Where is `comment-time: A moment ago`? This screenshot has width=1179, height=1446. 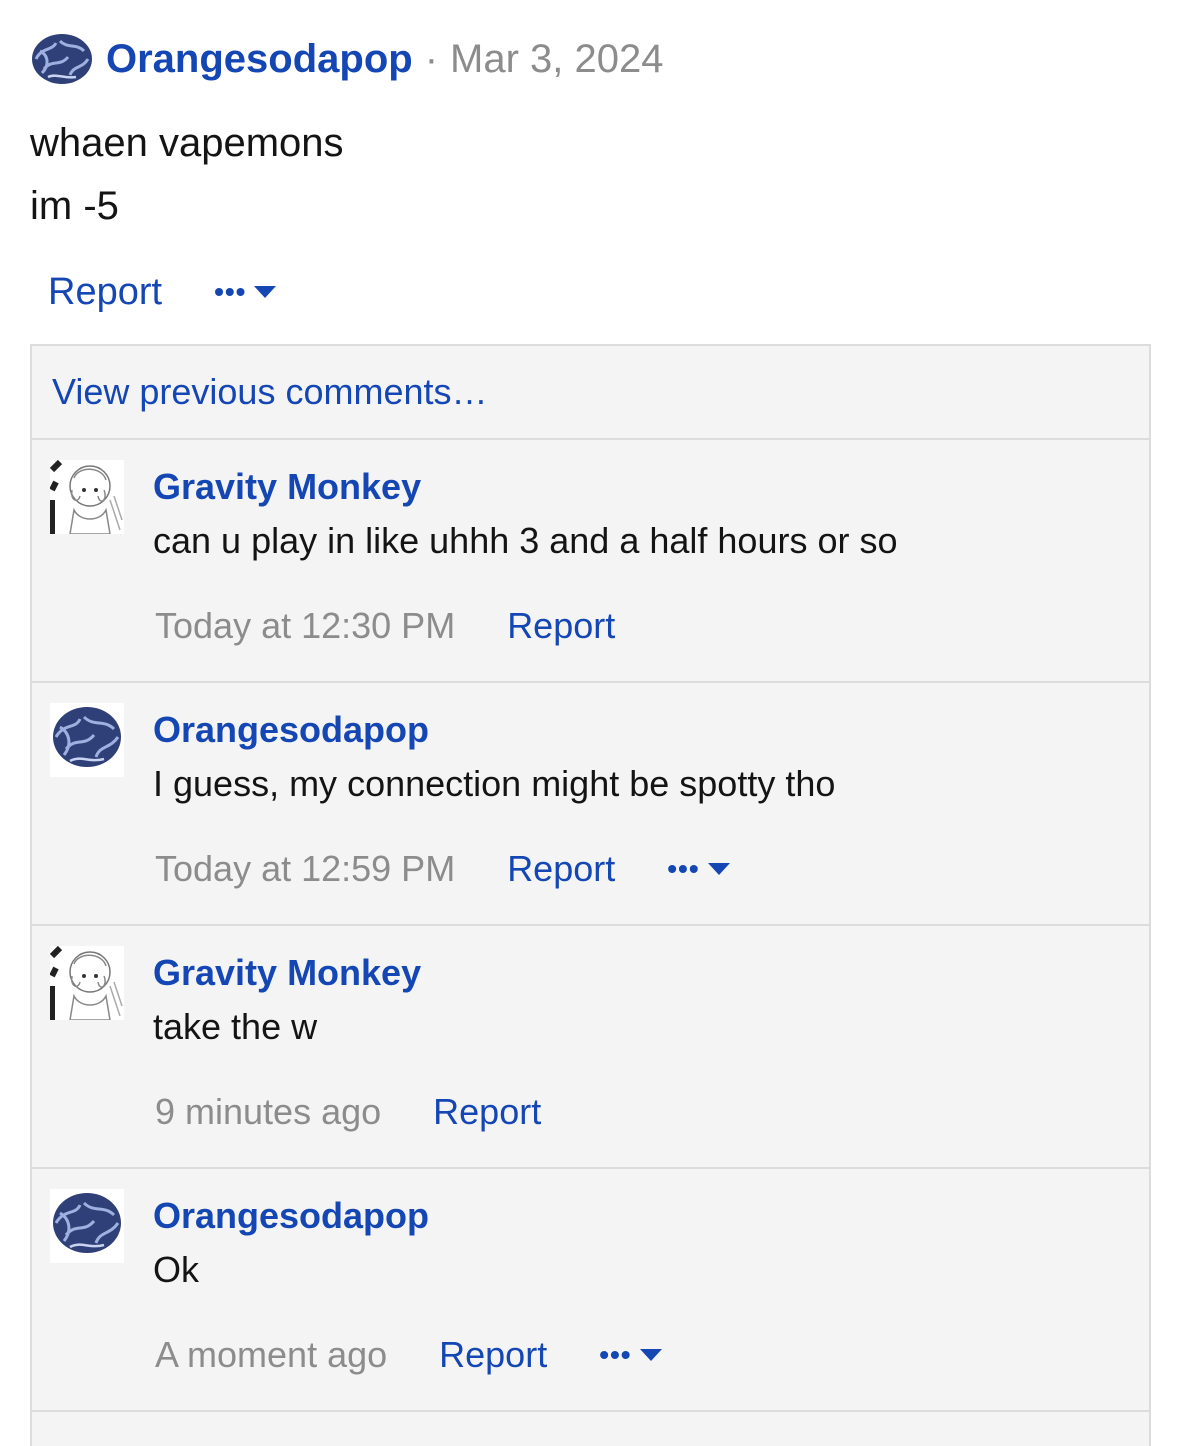 comment-time: A moment ago is located at coordinates (271, 1354).